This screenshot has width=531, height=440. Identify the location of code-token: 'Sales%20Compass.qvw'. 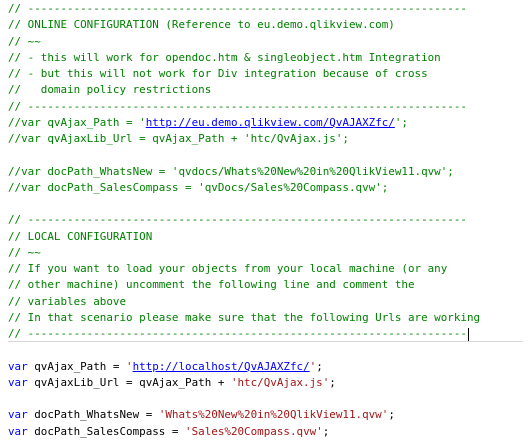
(254, 431).